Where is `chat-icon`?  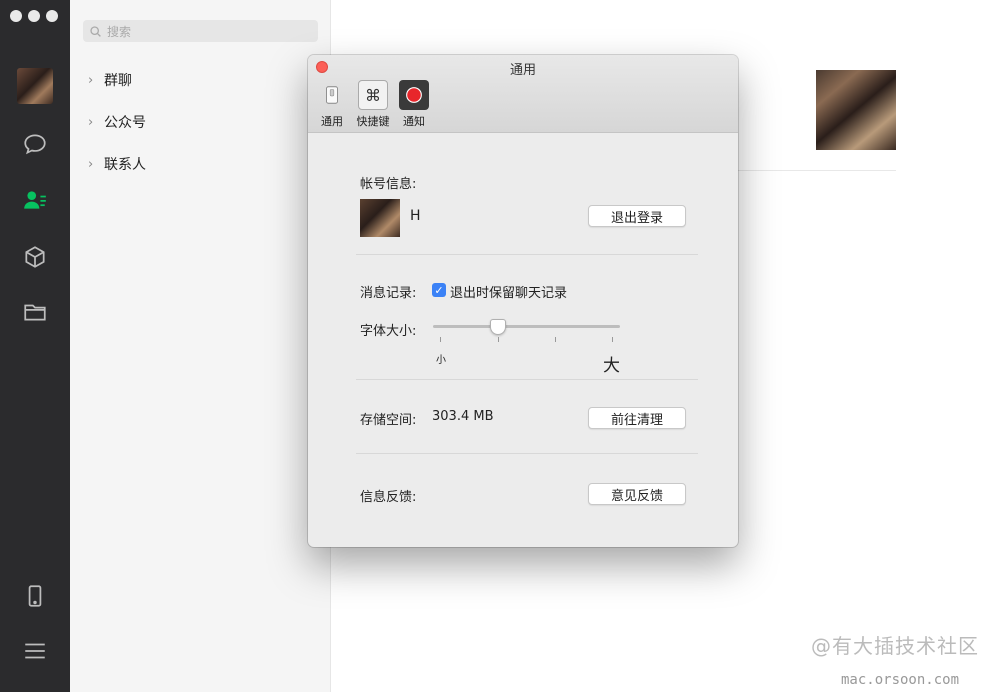 chat-icon is located at coordinates (35, 144).